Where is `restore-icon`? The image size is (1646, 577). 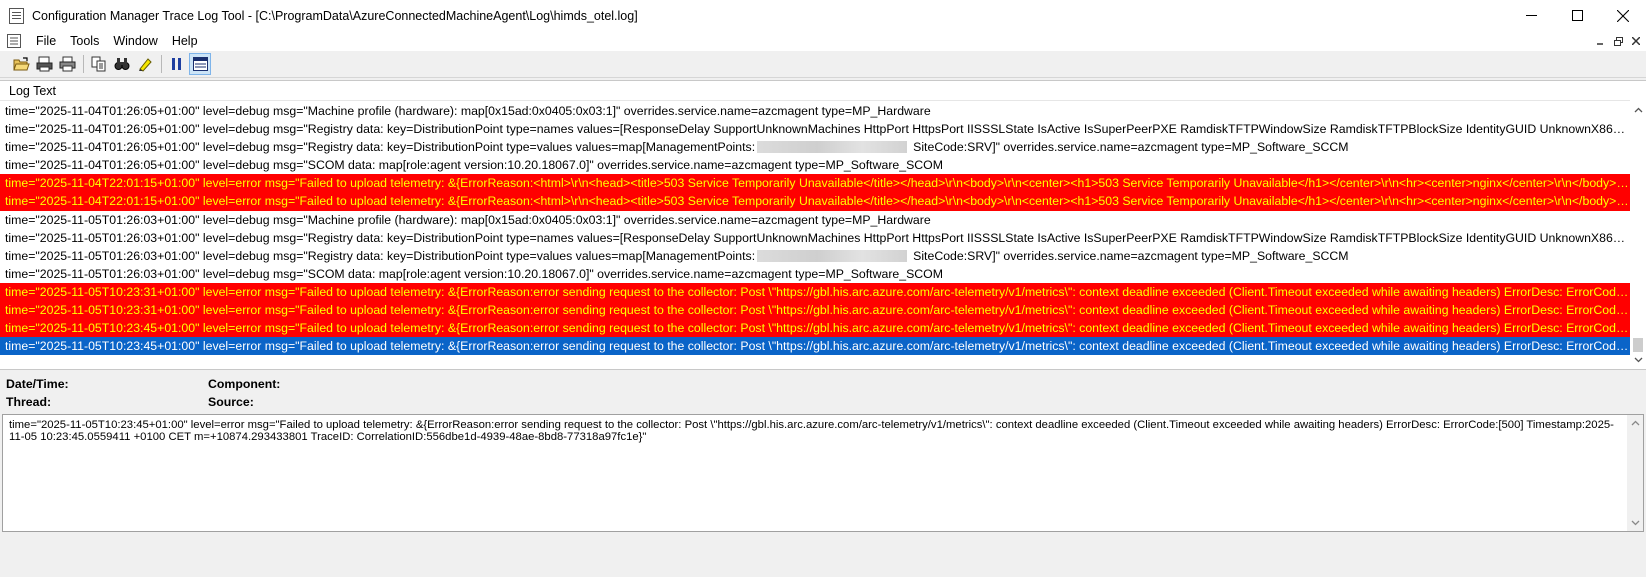
restore-icon is located at coordinates (1618, 41).